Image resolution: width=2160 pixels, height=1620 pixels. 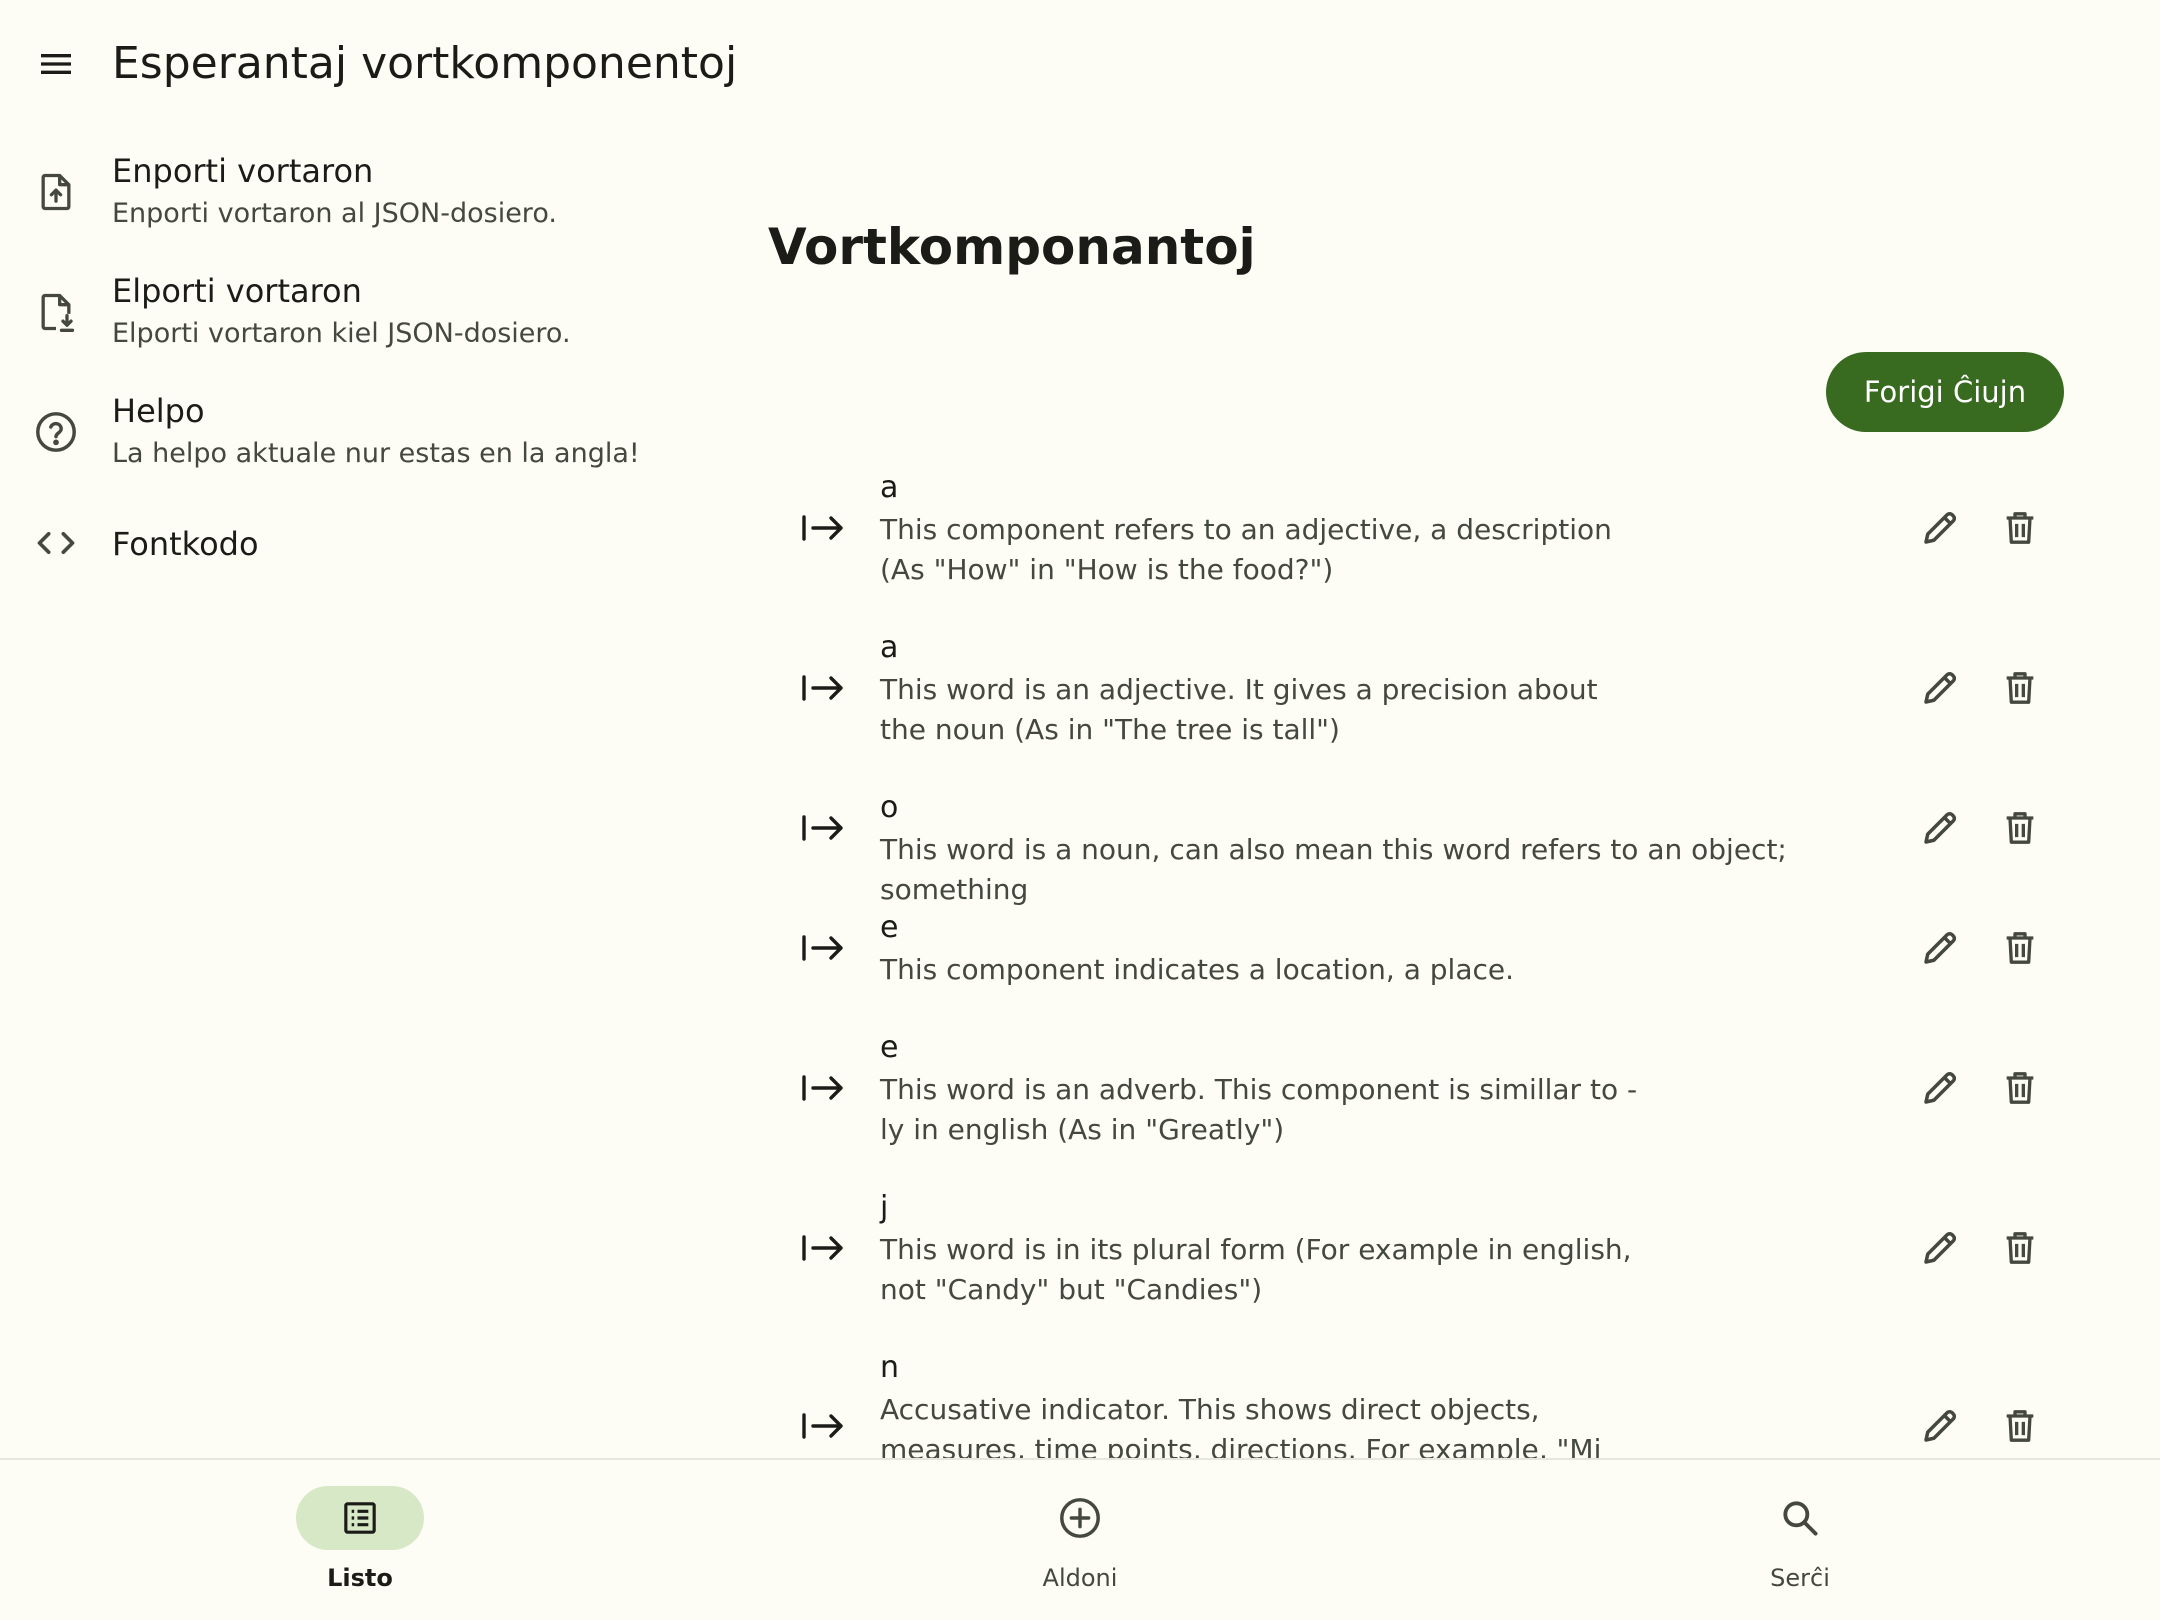 What do you see at coordinates (376, 453) in the screenshot?
I see `drawer-item-subtitle: La helpo aktuale nur estas en la angla!` at bounding box center [376, 453].